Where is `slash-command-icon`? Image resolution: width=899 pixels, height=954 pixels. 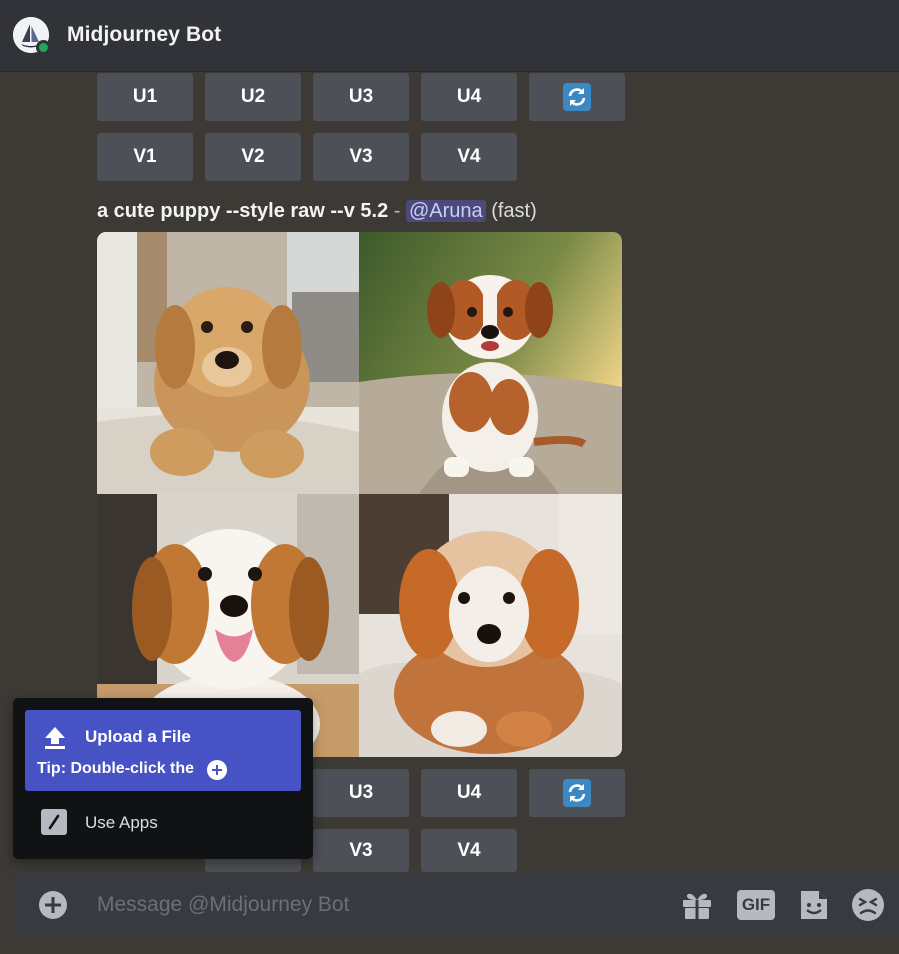 slash-command-icon is located at coordinates (54, 822).